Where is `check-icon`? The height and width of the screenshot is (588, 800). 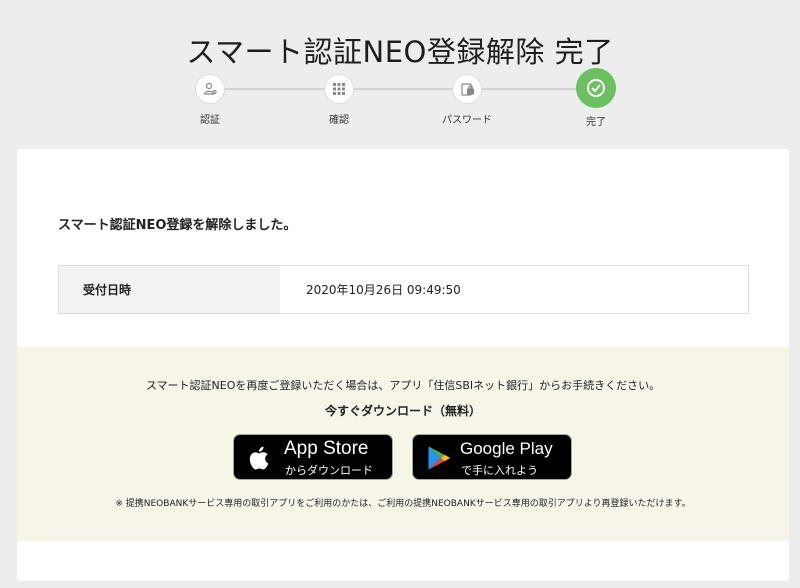 check-icon is located at coordinates (596, 88).